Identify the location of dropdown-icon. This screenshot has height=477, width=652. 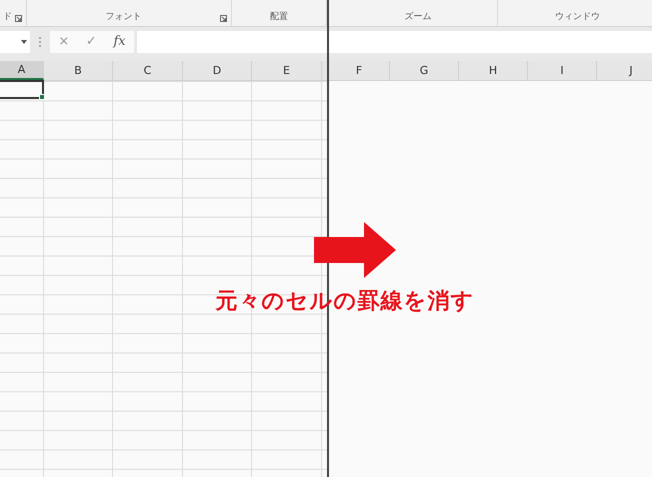
(24, 42).